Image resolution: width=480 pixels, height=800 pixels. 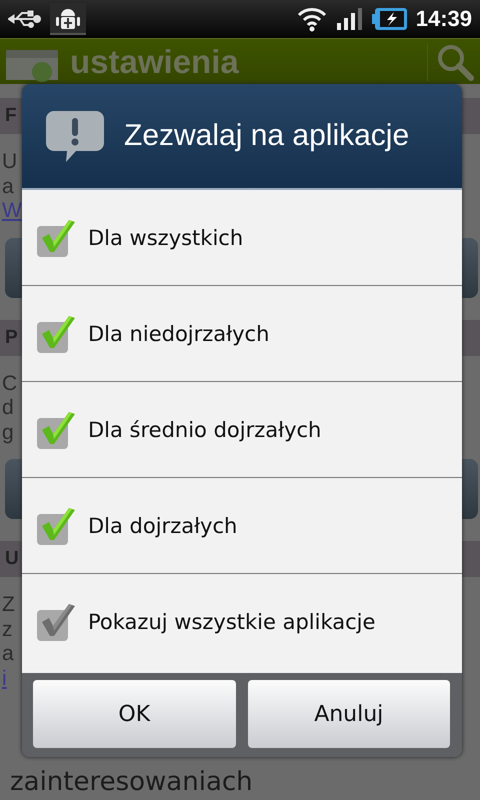 I want to click on alert-bubble-icon, so click(x=75, y=136).